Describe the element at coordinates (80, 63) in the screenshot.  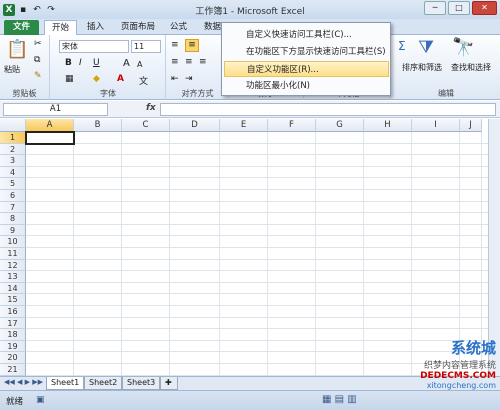
I see `italic-button: I` at that location.